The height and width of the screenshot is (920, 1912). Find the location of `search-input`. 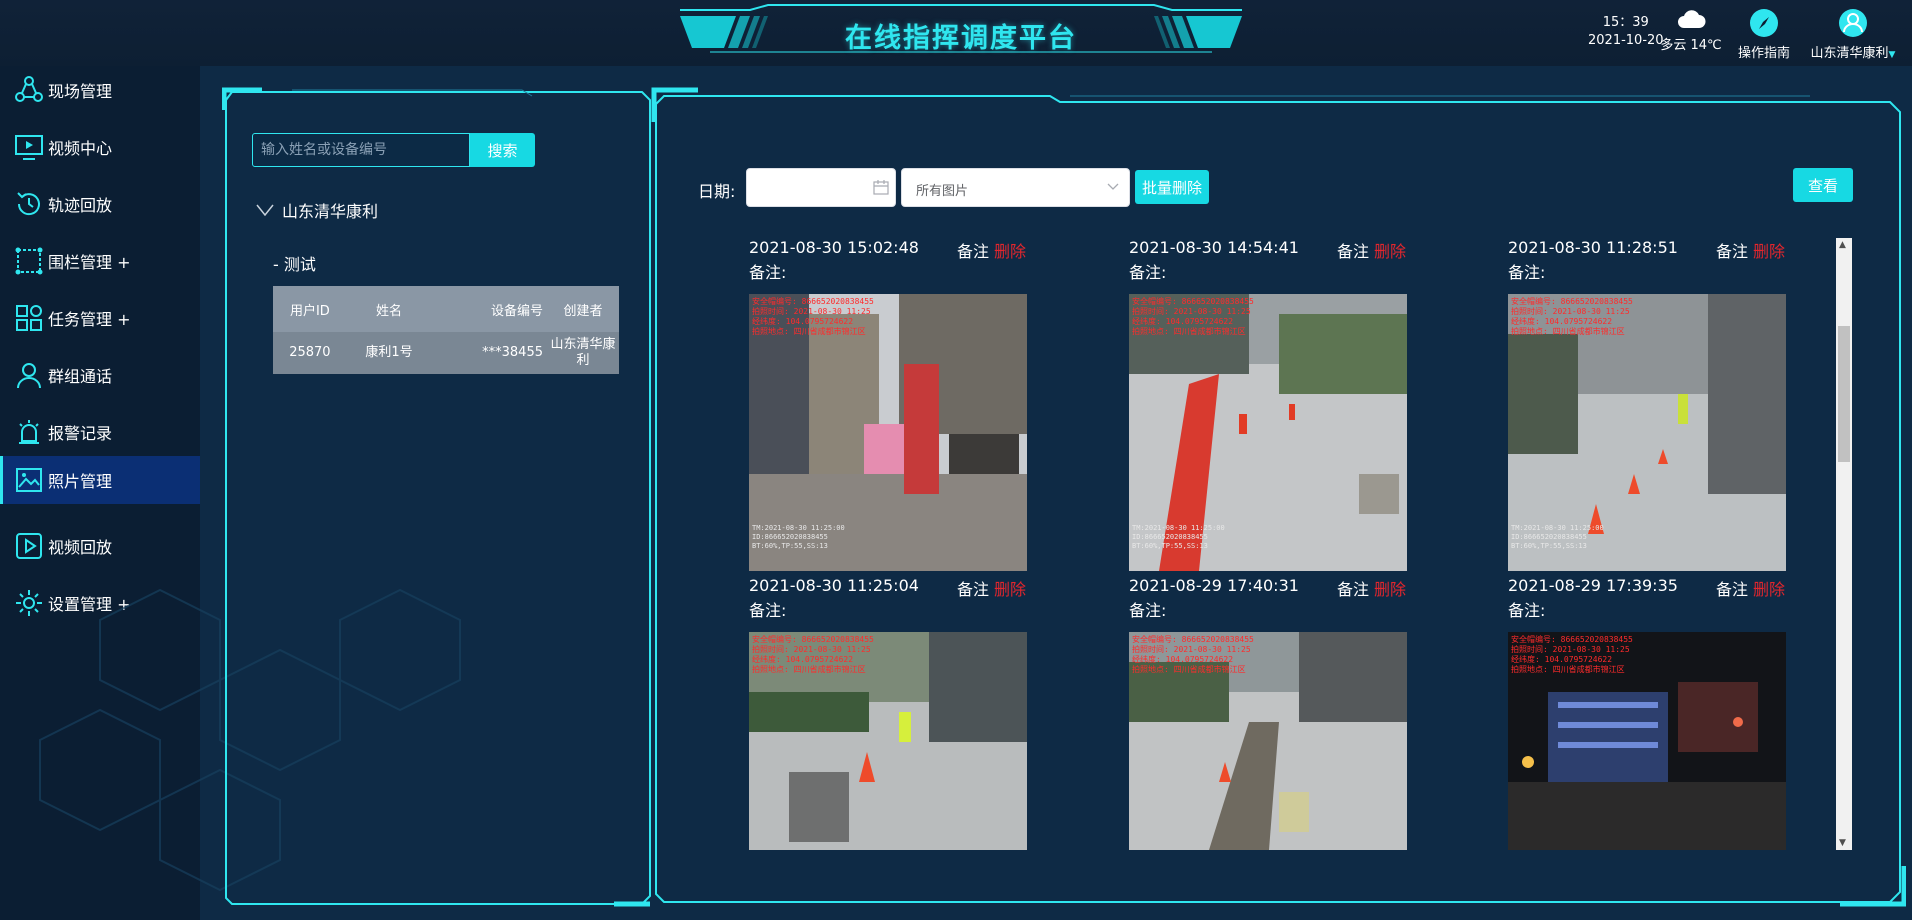

search-input is located at coordinates (361, 150).